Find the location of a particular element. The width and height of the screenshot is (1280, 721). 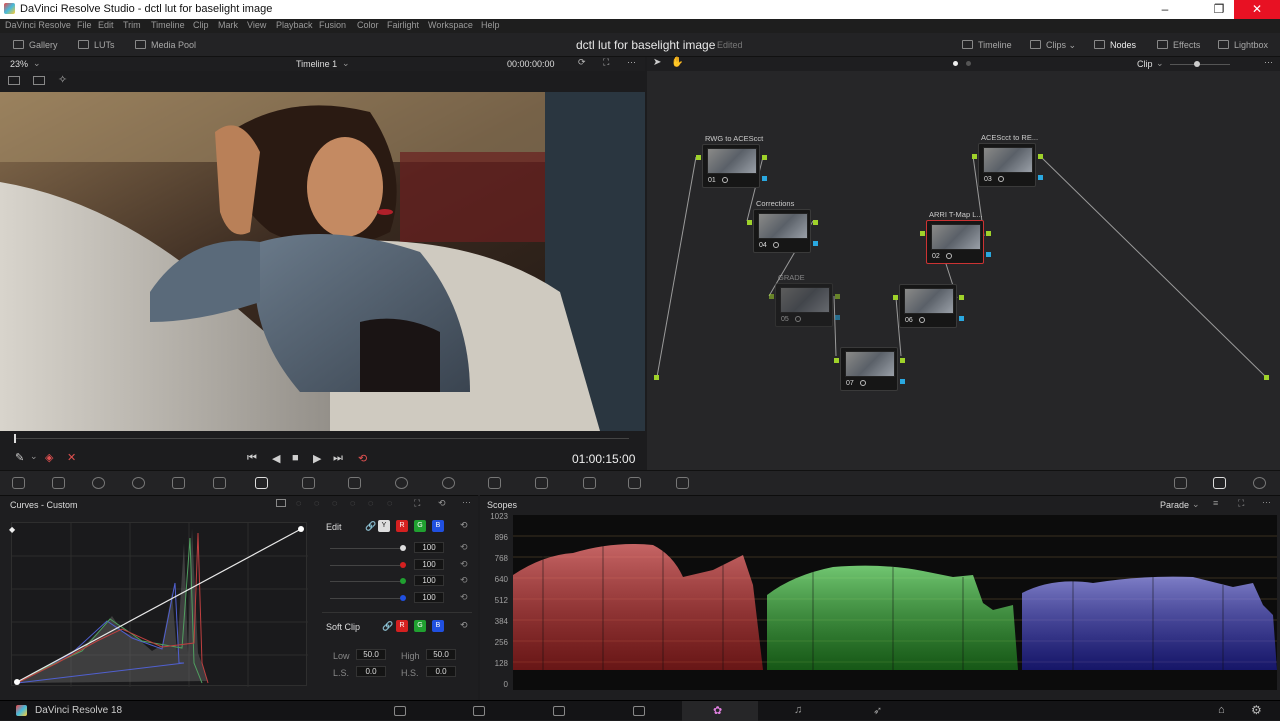

menu-view: View is located at coordinates (256, 25).